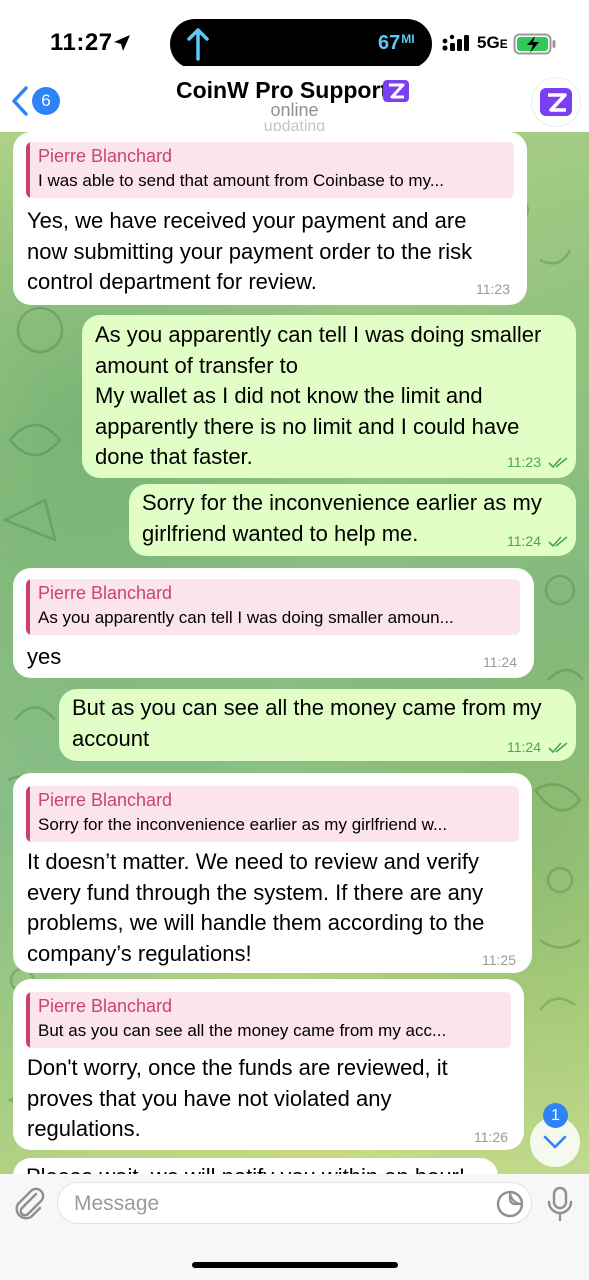 The width and height of the screenshot is (589, 1280). Describe the element at coordinates (499, 960) in the screenshot. I see `message-time: 11:25` at that location.